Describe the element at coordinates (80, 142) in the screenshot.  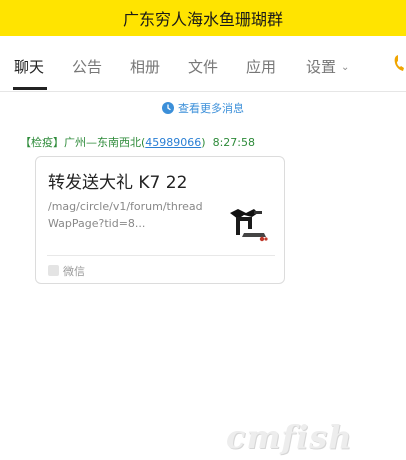
I see `sender-name: 【检疫】广州—东南西北` at that location.